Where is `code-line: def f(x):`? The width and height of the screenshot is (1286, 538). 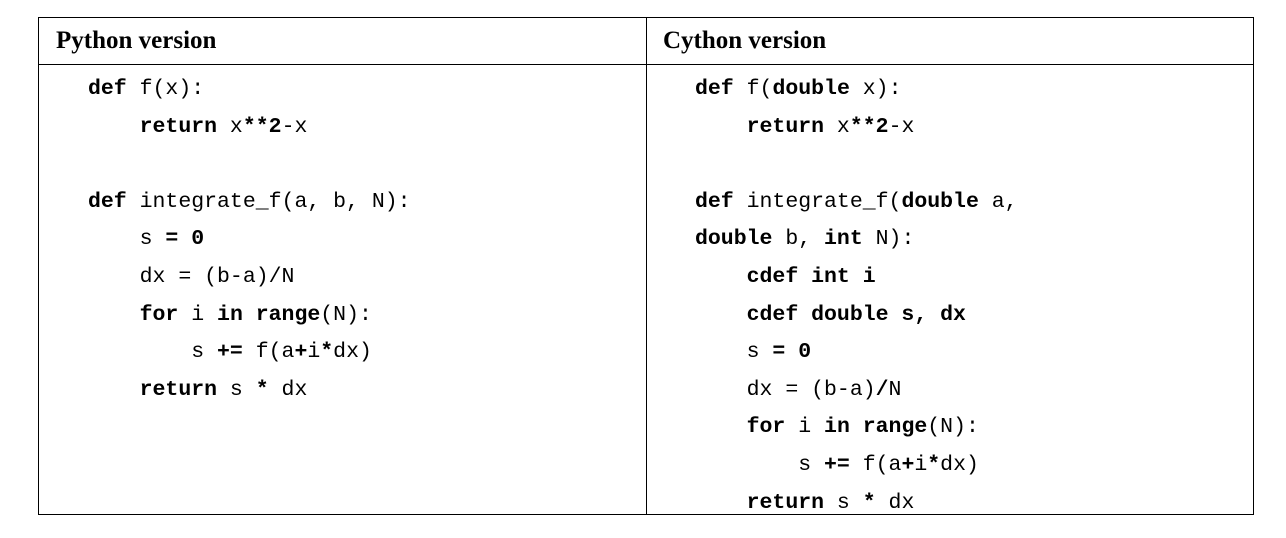
code-line: def f(x): is located at coordinates (249, 90).